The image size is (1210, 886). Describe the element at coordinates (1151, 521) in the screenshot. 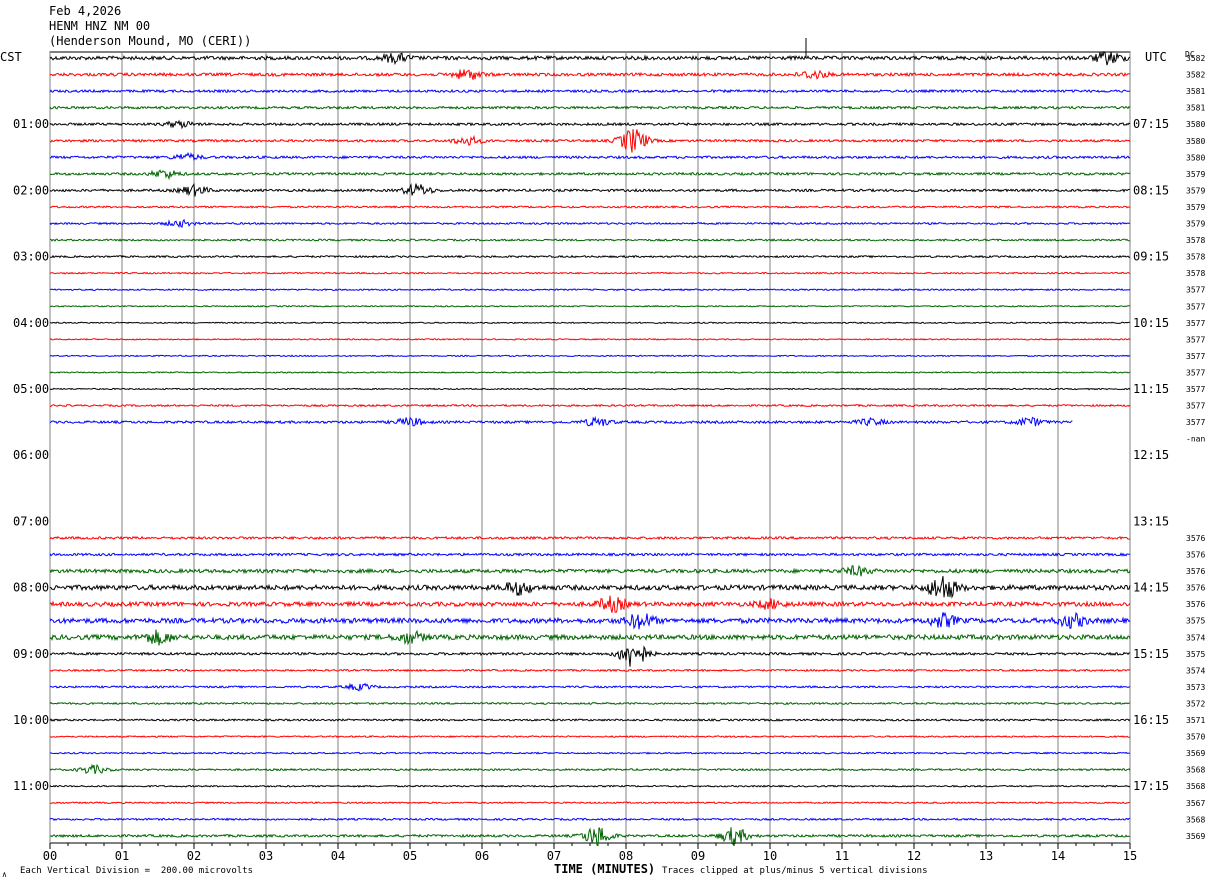

I see `utc-hour-label: 13:15` at that location.